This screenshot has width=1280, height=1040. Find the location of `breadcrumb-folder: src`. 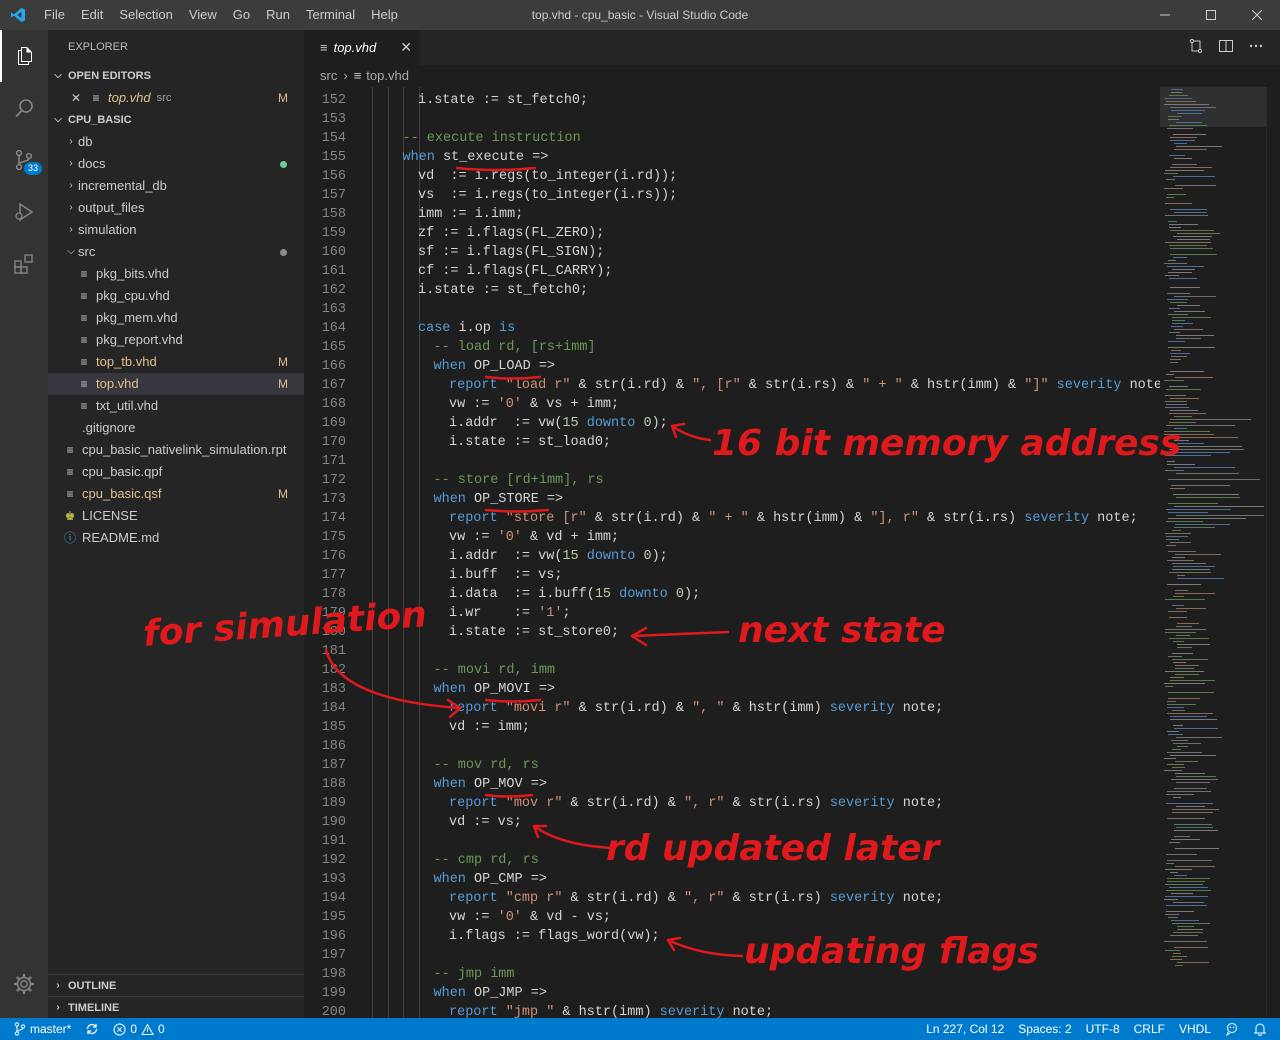

breadcrumb-folder: src is located at coordinates (328, 76).